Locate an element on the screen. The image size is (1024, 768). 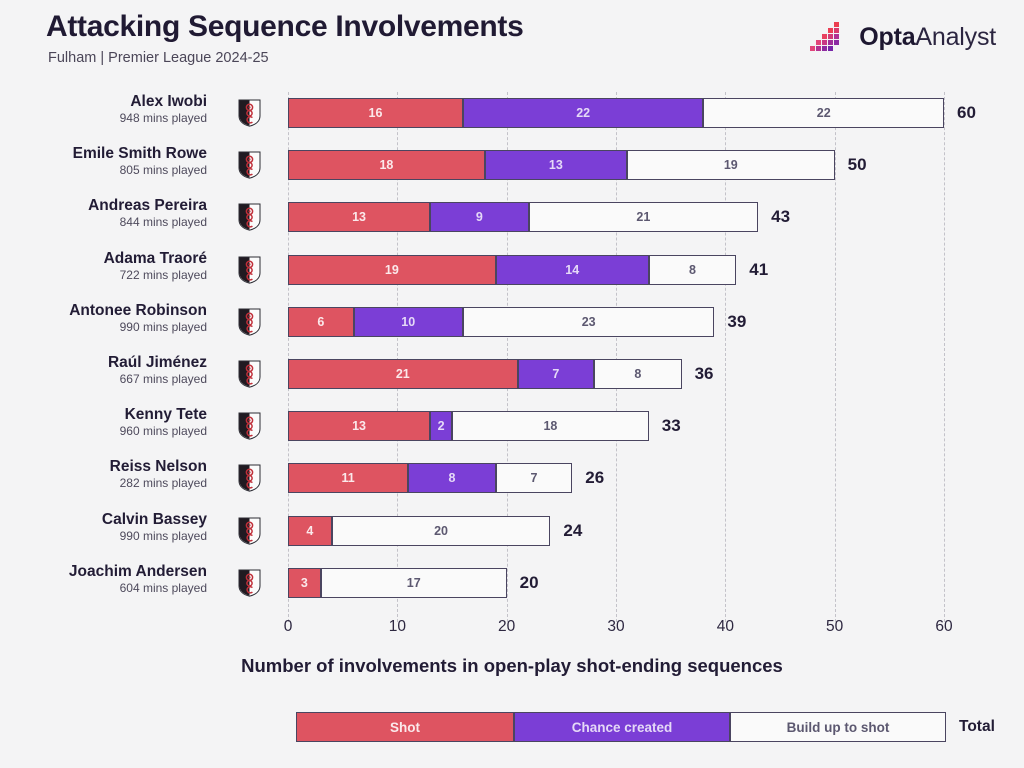
x-axis-tick: 20 is located at coordinates (507, 626).